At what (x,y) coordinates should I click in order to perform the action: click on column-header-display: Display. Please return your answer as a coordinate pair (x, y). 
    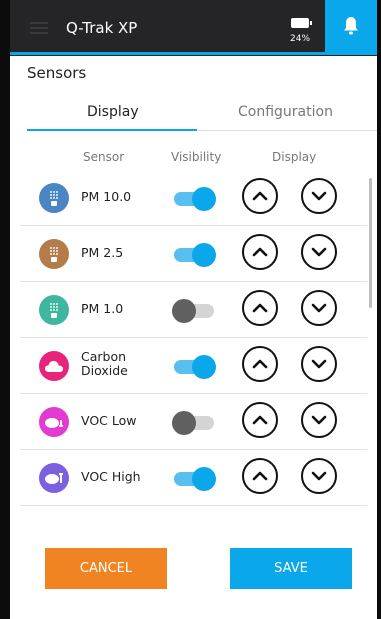
    Looking at the image, I should click on (294, 157).